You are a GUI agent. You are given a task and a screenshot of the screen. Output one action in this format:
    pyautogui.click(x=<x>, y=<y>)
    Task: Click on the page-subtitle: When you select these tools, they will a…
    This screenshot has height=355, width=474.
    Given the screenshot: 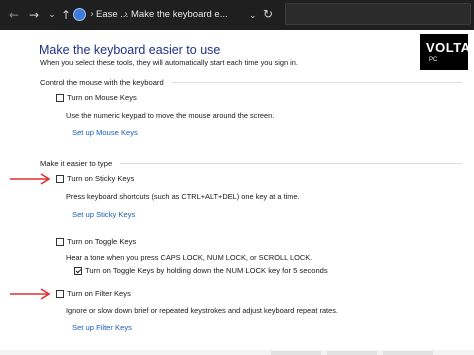 What is the action you would take?
    pyautogui.click(x=169, y=62)
    